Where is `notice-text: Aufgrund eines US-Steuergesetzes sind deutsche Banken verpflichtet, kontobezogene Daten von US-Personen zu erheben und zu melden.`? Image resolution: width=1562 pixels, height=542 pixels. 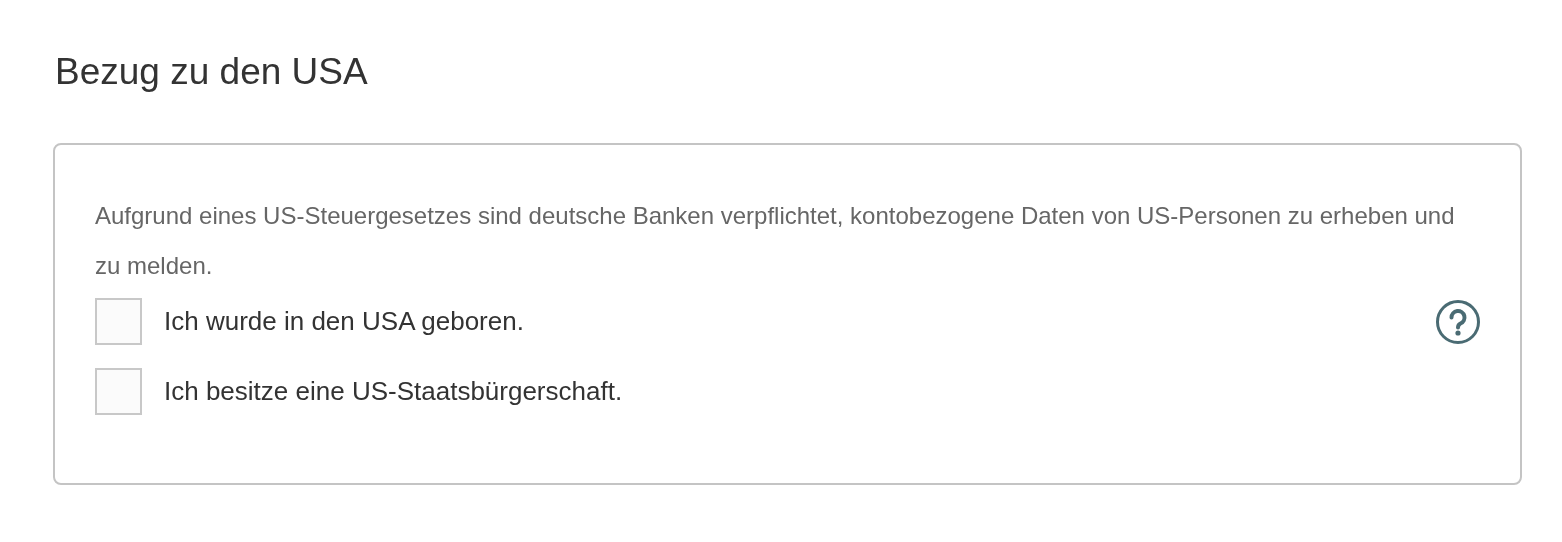 notice-text: Aufgrund eines US-Steuergesetzes sind deutsche Banken verpflichtet, kontobezogene Daten von US-Personen zu erheben und zu melden. is located at coordinates (775, 241).